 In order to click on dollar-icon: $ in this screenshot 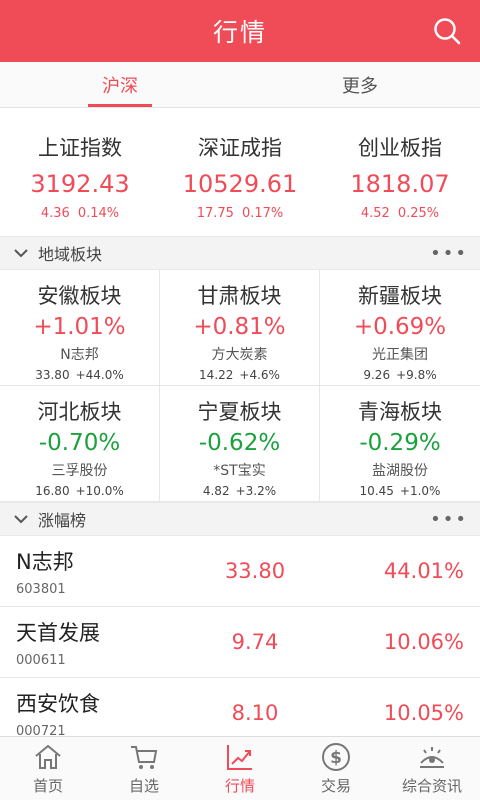, I will do `click(336, 757)`.